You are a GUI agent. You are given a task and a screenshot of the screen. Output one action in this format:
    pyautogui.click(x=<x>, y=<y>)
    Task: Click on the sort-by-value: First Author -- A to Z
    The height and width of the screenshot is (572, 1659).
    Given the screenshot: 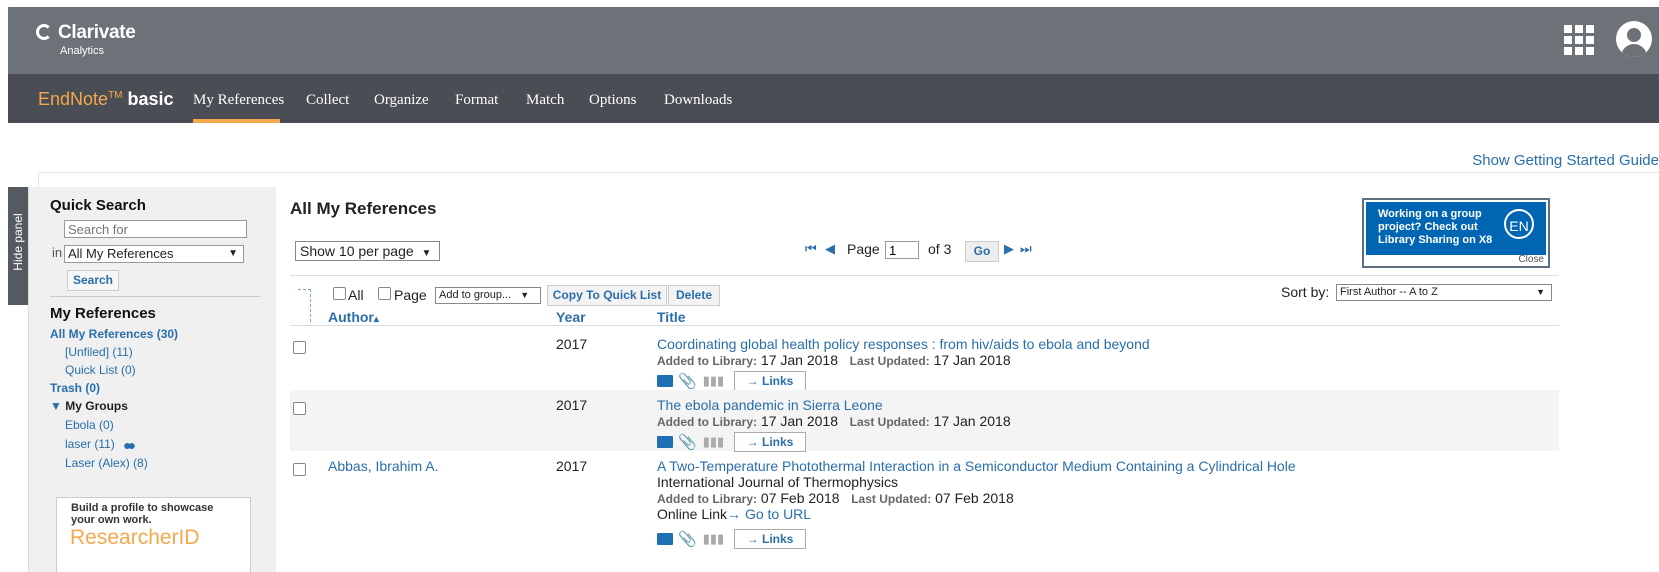 What is the action you would take?
    pyautogui.click(x=1389, y=292)
    